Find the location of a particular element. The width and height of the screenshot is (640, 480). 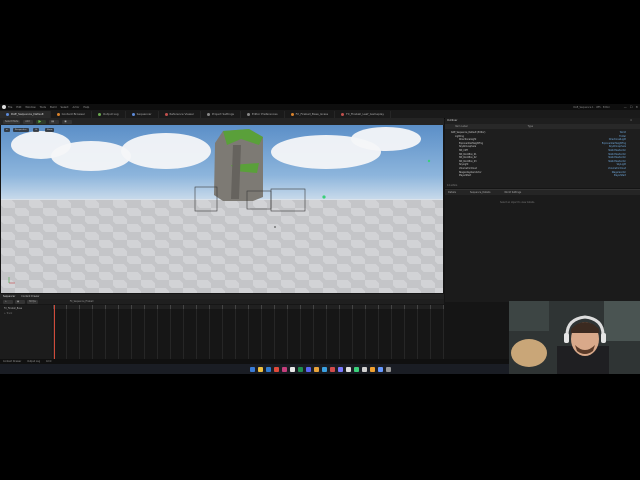

tab-label: FX_Fireball_Leaf_Gameplay is located at coordinates (365, 114).